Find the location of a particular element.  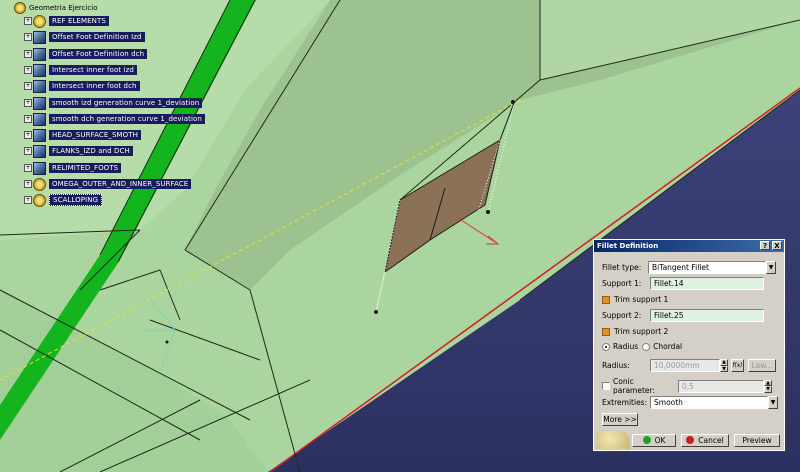

tree-item: smooth izd generation curve 1_deviation is located at coordinates (118, 103).